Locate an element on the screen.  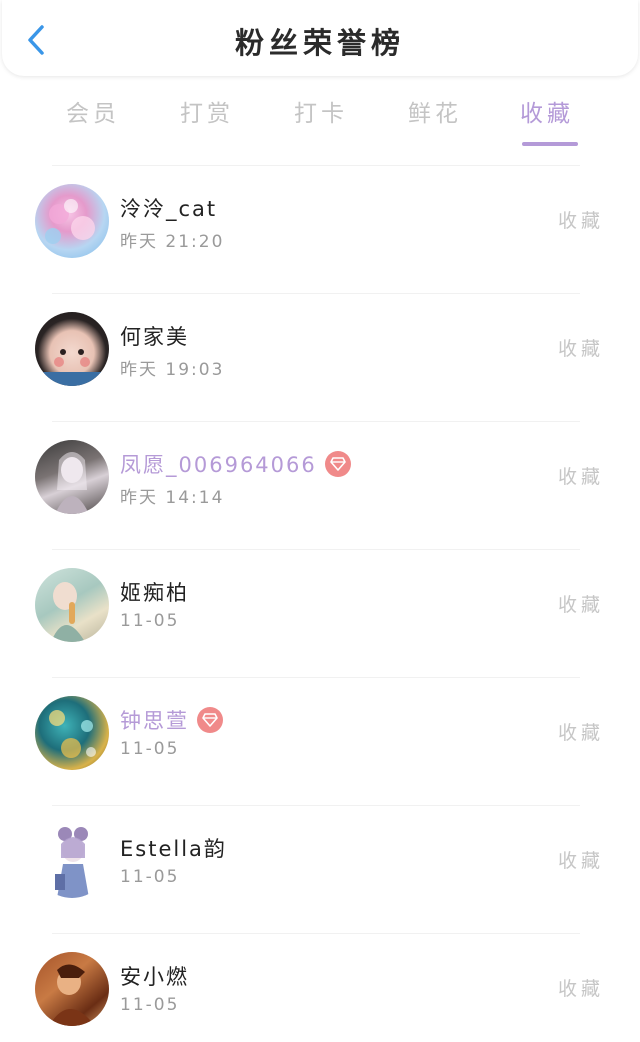
tab-checkin: 打卡 is located at coordinates (321, 118).